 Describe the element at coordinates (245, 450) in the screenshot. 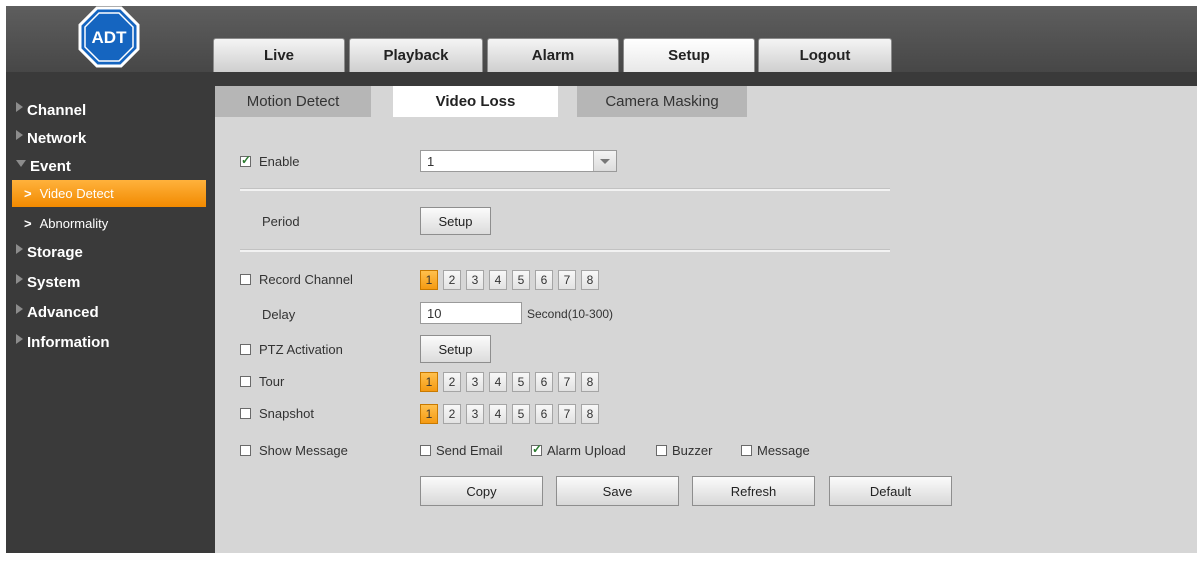

I see `show-message-checkbox` at that location.